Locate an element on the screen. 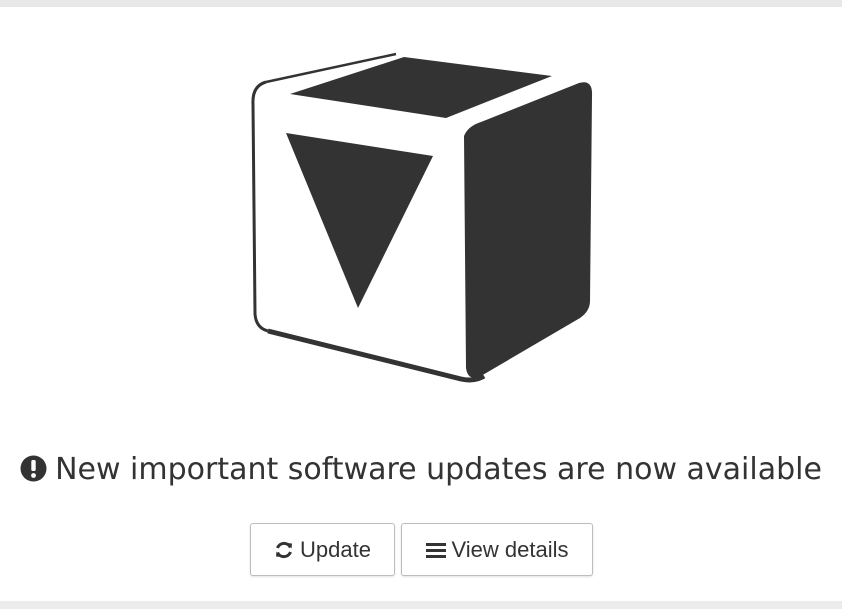  top-border is located at coordinates (421, 3).